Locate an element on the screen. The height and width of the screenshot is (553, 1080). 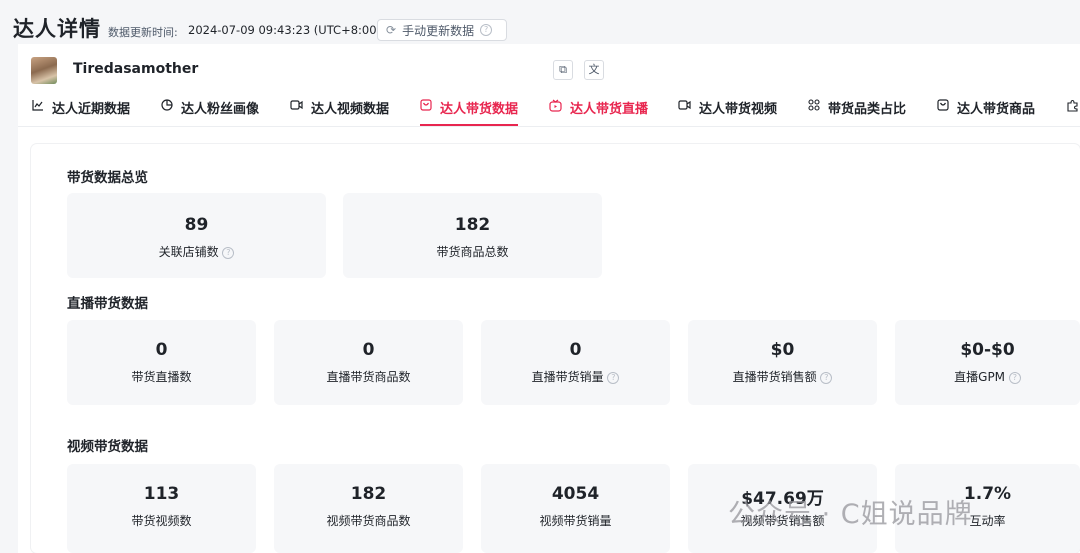
stat-label: 直播带货商品数 is located at coordinates (368, 377).